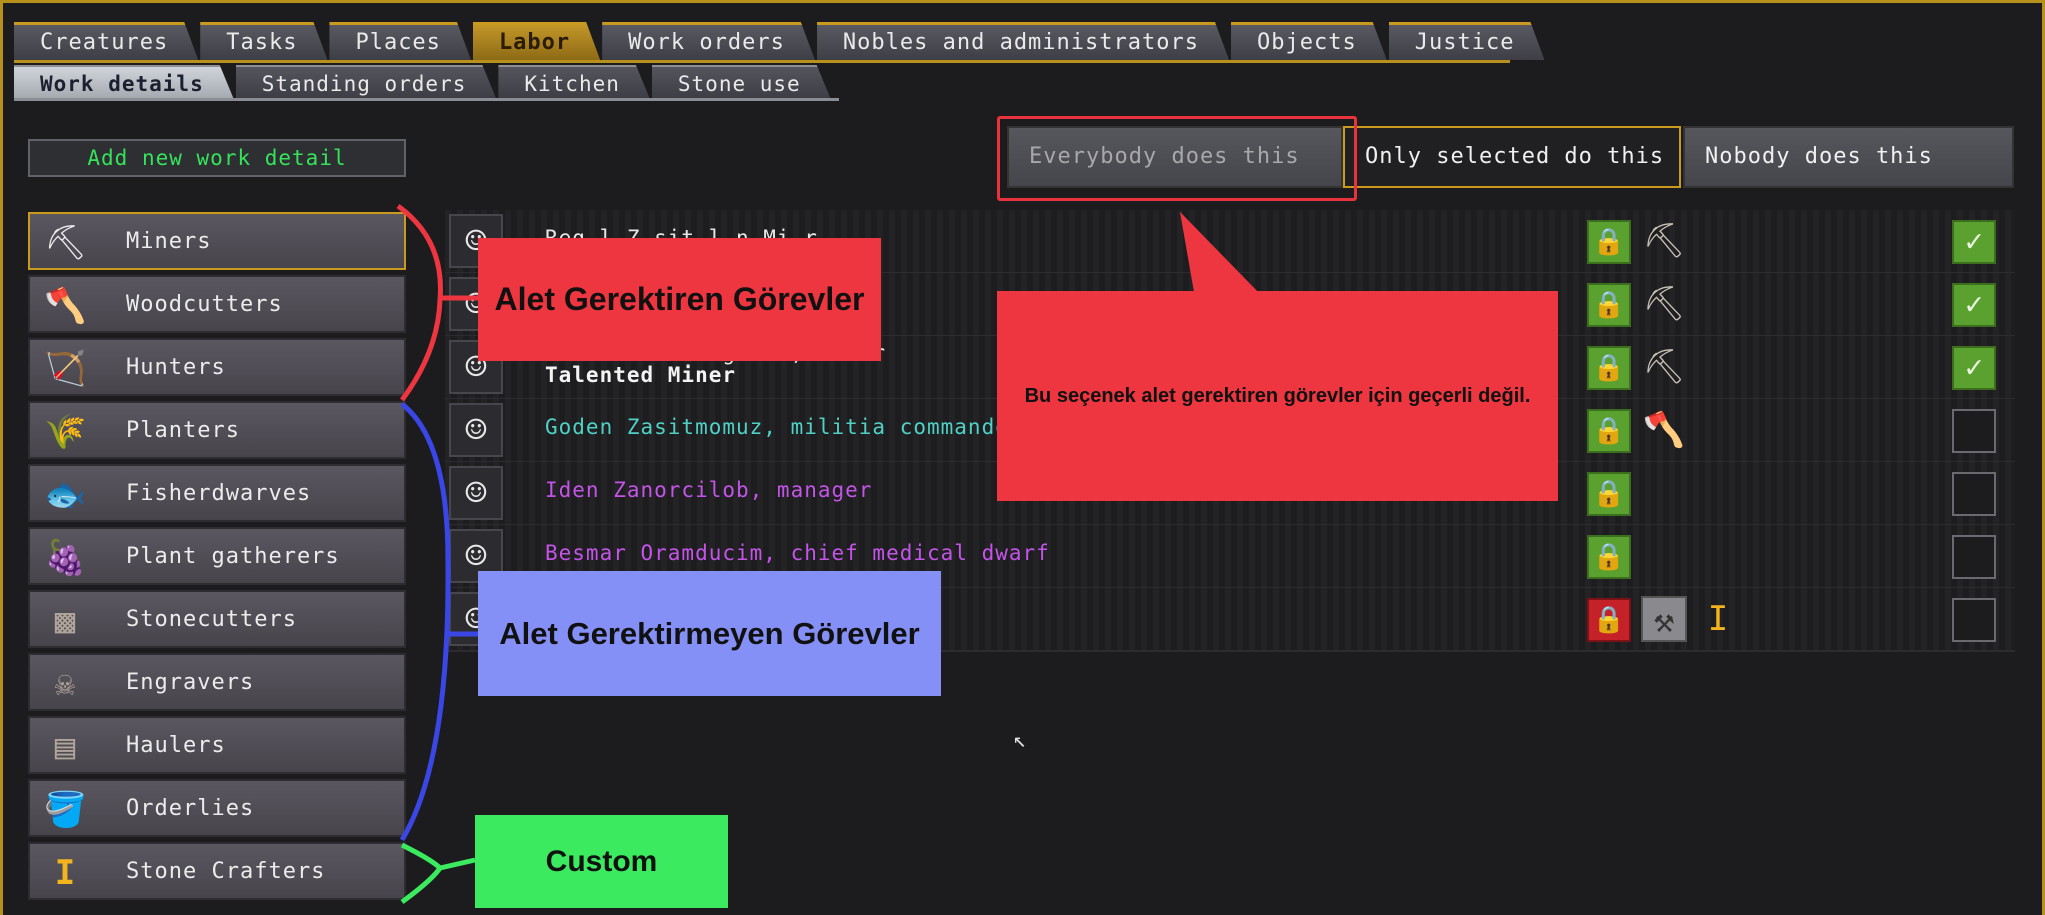 This screenshot has height=915, width=2045. What do you see at coordinates (457, 864) in the screenshot?
I see `green-bracket-tick` at bounding box center [457, 864].